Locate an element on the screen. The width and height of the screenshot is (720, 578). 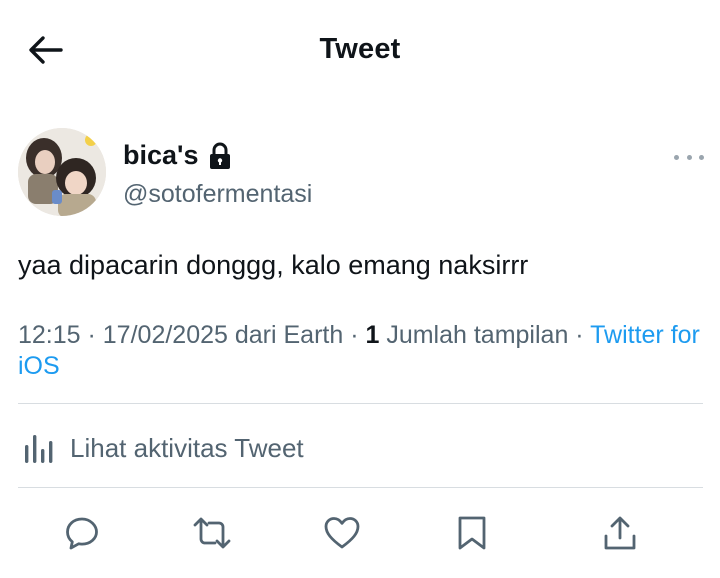
heart-icon is located at coordinates (342, 533).